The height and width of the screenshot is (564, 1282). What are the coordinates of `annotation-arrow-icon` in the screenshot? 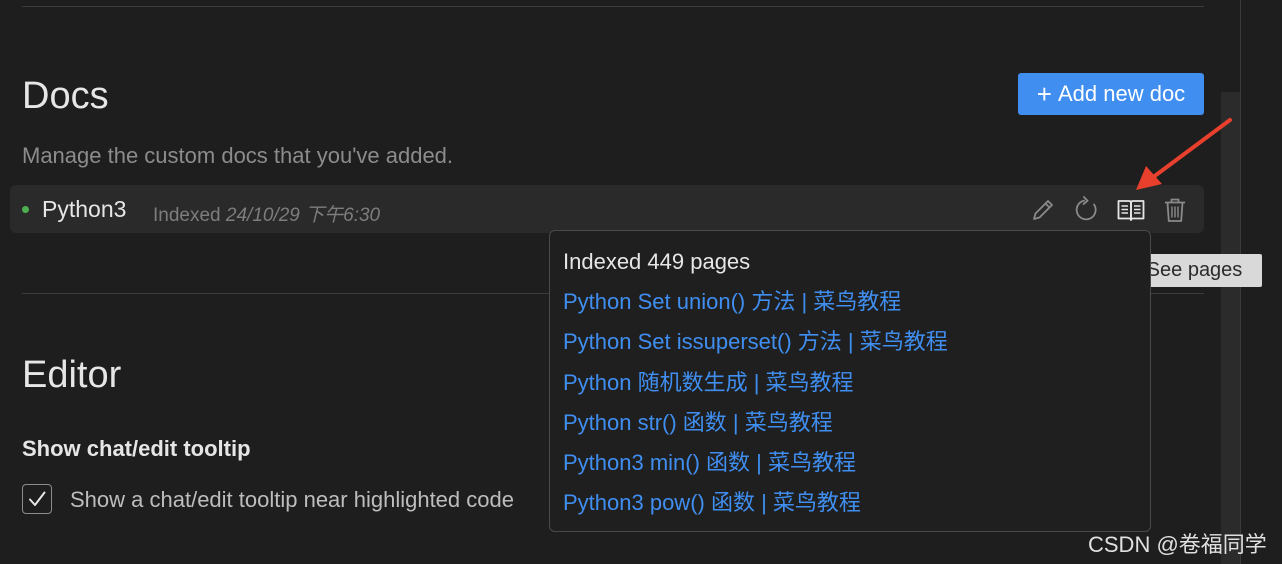 It's located at (1184, 154).